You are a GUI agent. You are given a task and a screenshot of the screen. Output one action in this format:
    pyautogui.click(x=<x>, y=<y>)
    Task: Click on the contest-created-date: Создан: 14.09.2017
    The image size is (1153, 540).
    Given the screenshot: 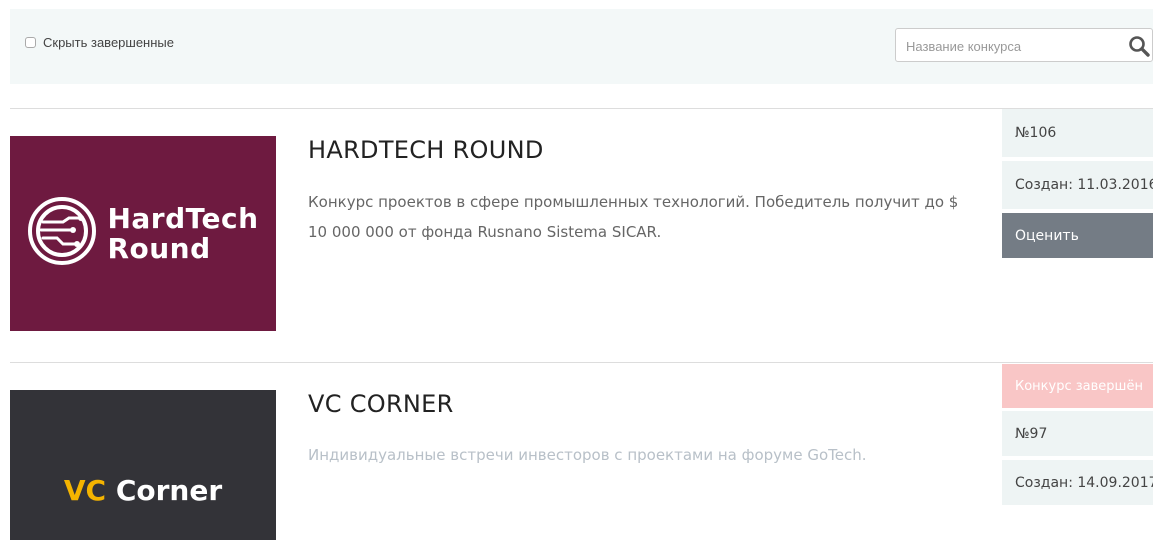 What is the action you would take?
    pyautogui.click(x=1077, y=482)
    